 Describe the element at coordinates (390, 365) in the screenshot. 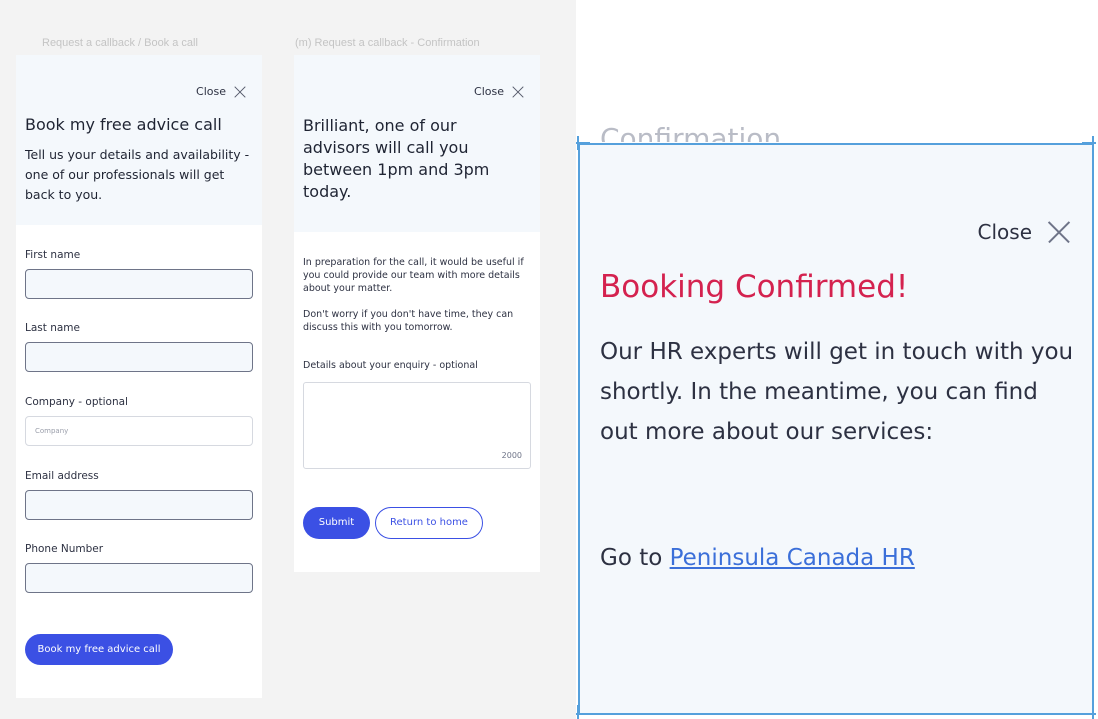

I see `details-label: Details about your enquiry - optional` at that location.